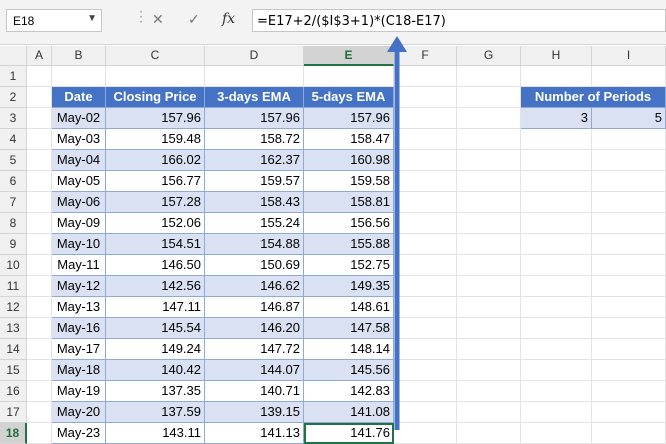 The image size is (666, 444). What do you see at coordinates (397, 233) in the screenshot?
I see `annotation-arrow` at bounding box center [397, 233].